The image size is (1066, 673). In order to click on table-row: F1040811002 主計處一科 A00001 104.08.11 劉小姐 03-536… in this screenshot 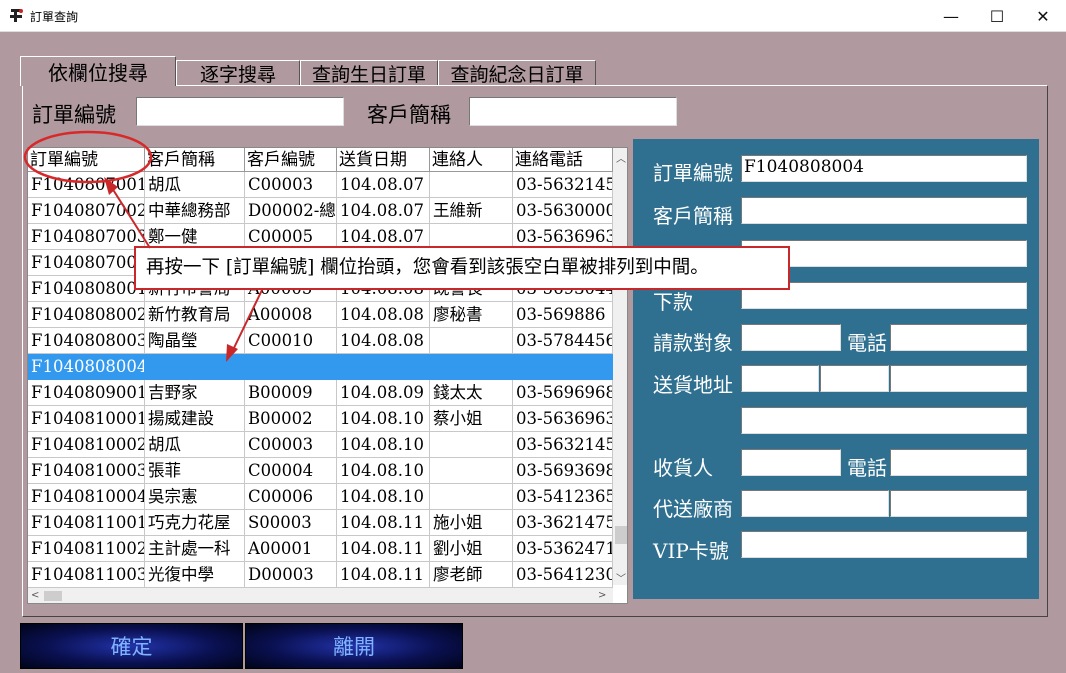, I will do `click(320, 549)`.